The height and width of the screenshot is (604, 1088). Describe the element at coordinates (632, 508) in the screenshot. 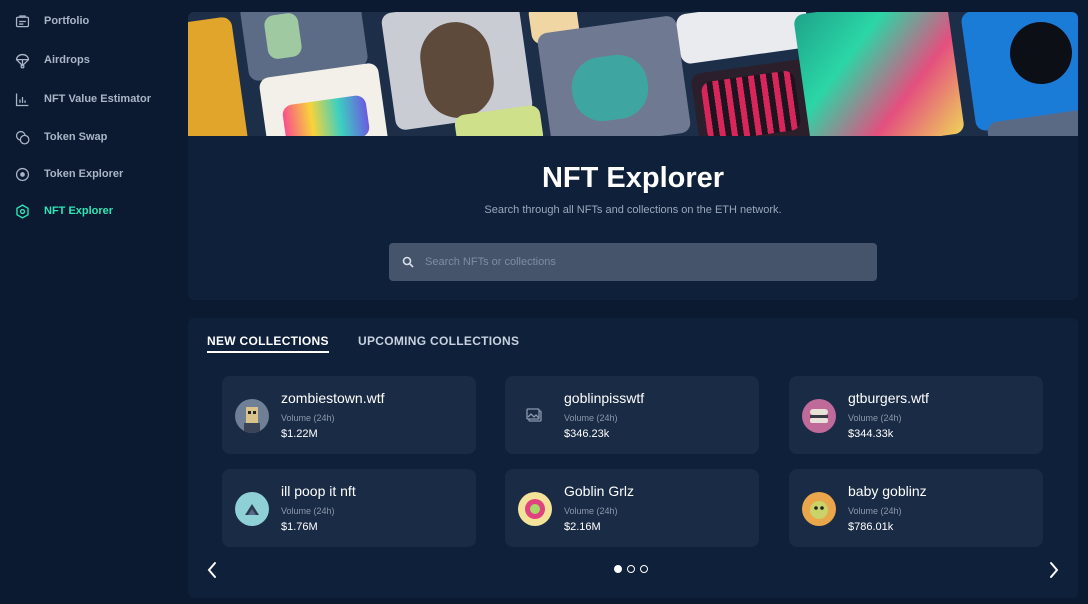

I see `collection-card-goblin-grlz: Goblin Grlz Volume (24h) $2.16M` at that location.